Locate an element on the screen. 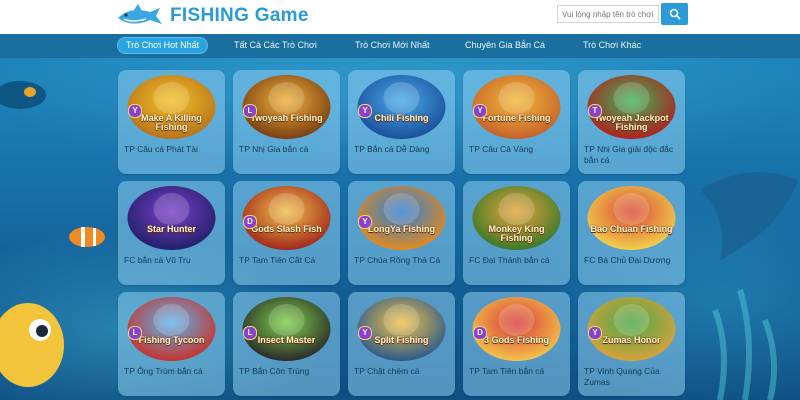 Image resolution: width=800 pixels, height=400 pixels. game-card: Bao Chuan Fishing FC Bá Chủ Đại Dương is located at coordinates (631, 233).